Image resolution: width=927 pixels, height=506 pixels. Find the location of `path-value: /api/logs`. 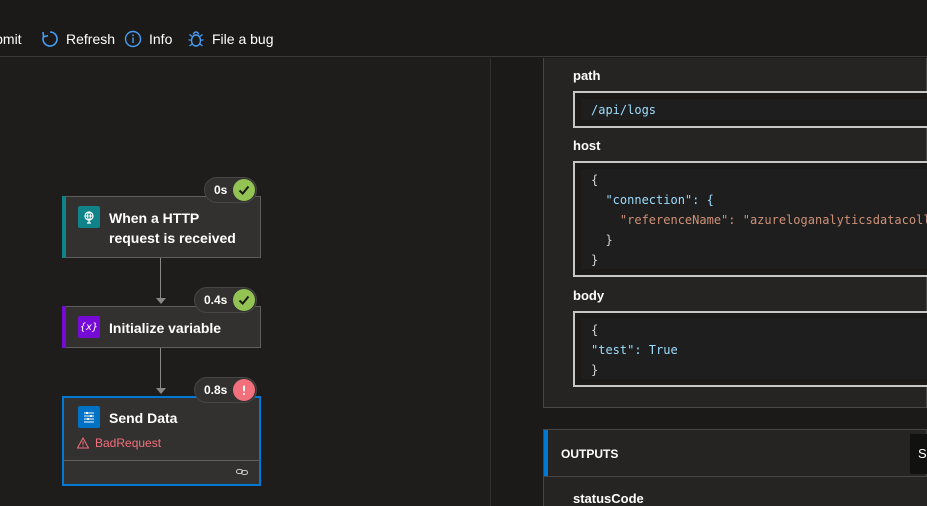

path-value: /api/logs is located at coordinates (624, 110).